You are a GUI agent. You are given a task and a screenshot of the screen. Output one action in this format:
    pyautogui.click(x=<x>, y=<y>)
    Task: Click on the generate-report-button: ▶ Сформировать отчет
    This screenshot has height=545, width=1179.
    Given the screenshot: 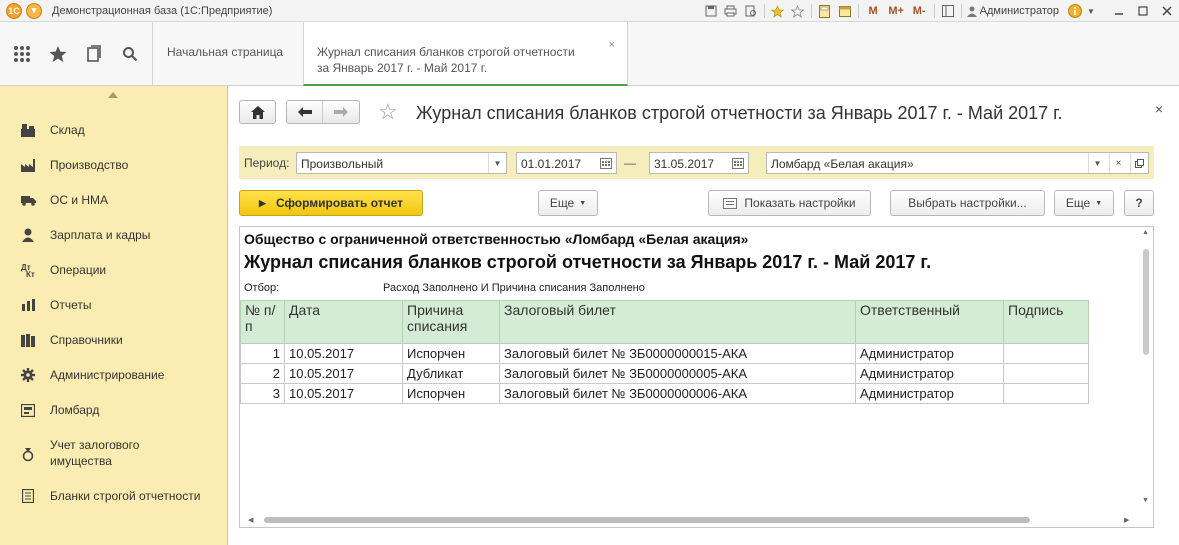 What is the action you would take?
    pyautogui.click(x=331, y=203)
    